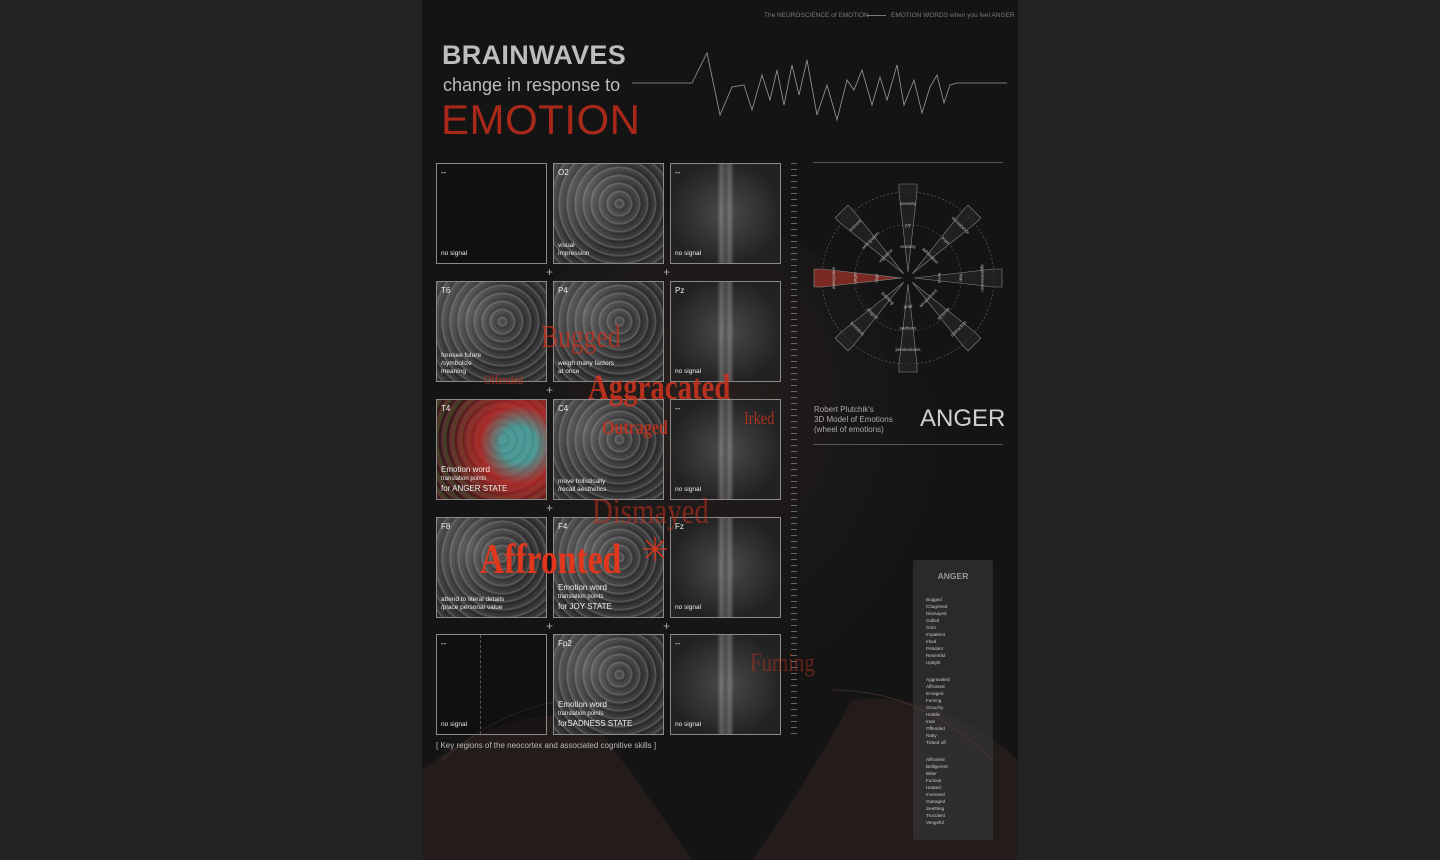 Image resolution: width=1440 pixels, height=860 pixels. I want to click on cell-label-state: for ANGER STATE, so click(474, 488).